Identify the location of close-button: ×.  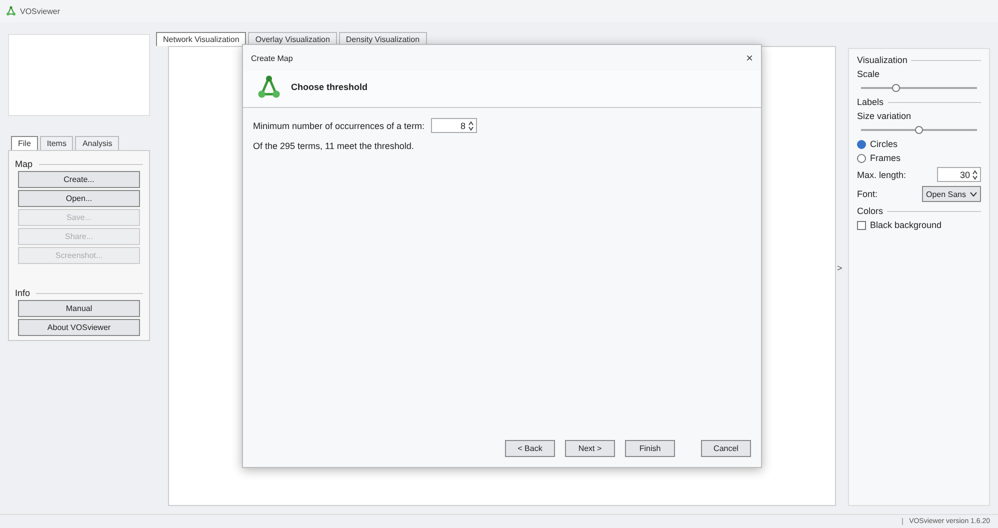
(749, 58).